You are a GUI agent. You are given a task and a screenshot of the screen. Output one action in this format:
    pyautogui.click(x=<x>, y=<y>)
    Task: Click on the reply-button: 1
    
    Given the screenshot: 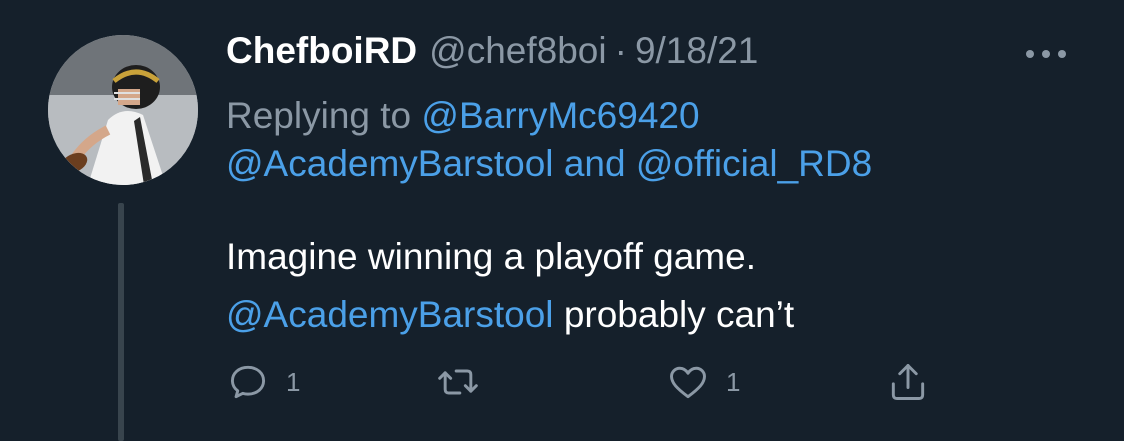 What is the action you would take?
    pyautogui.click(x=263, y=382)
    